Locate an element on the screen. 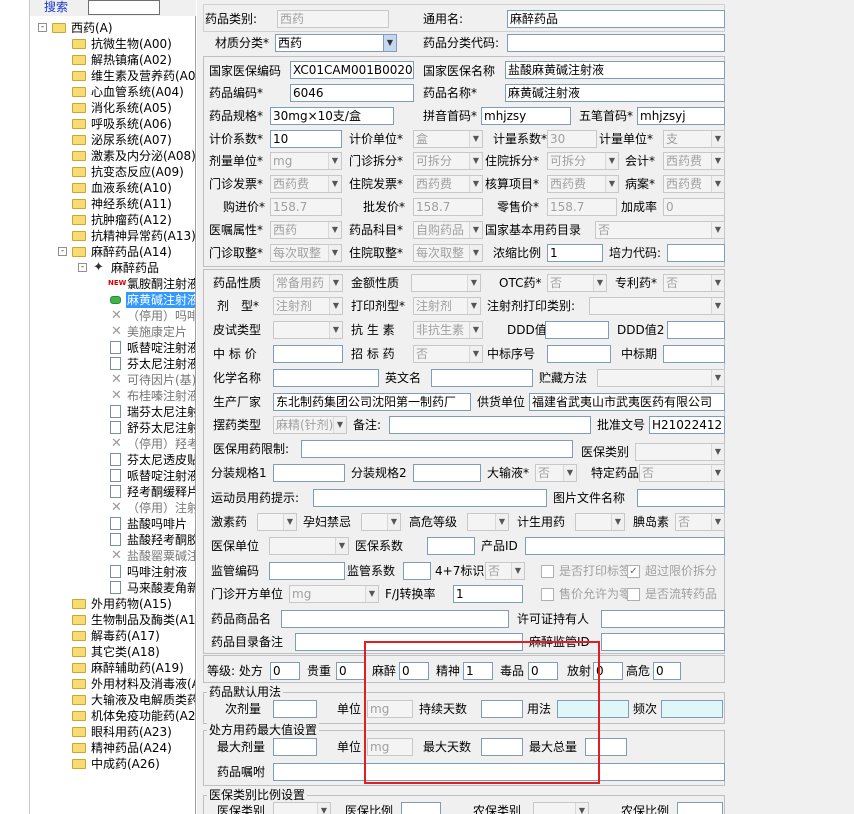  tree-node: ✕ （停用）注射 is located at coordinates (112, 508).